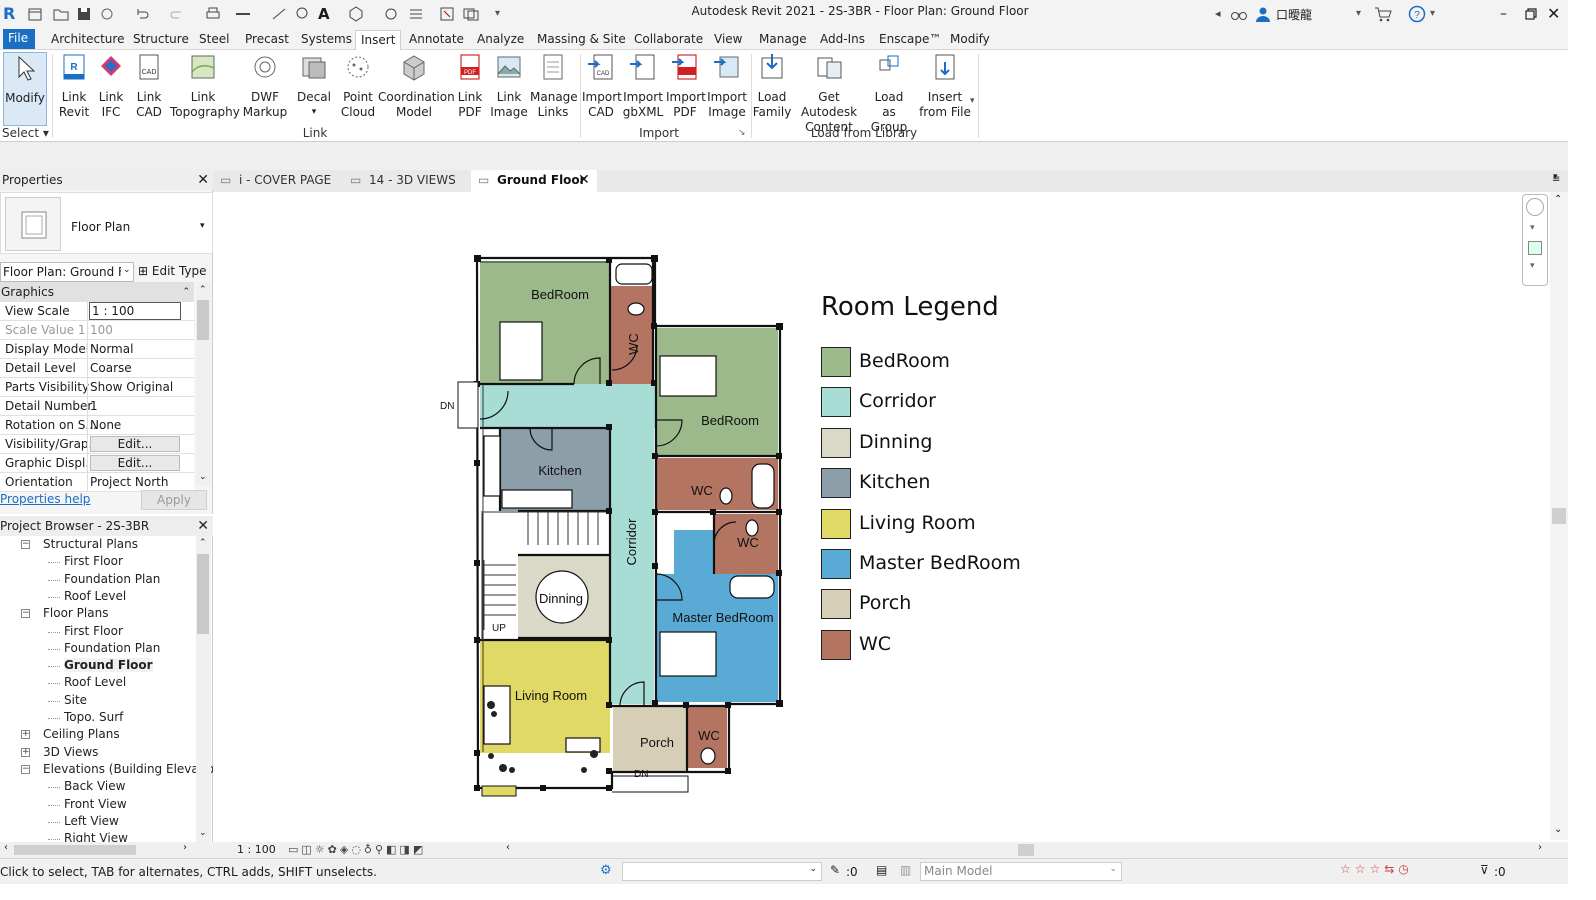 Image resolution: width=1596 pixels, height=900 pixels. What do you see at coordinates (177, 14) in the screenshot?
I see `redo-icon` at bounding box center [177, 14].